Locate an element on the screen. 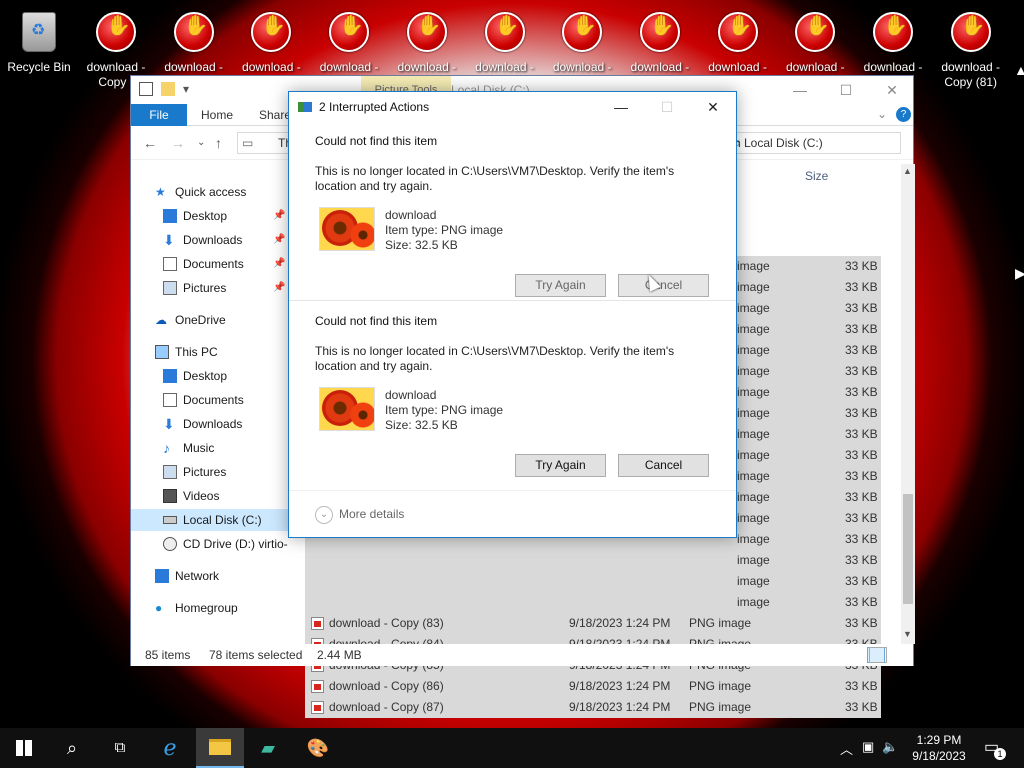 The width and height of the screenshot is (1024, 768). more-details-toggle: ⌄ More details is located at coordinates (359, 515).